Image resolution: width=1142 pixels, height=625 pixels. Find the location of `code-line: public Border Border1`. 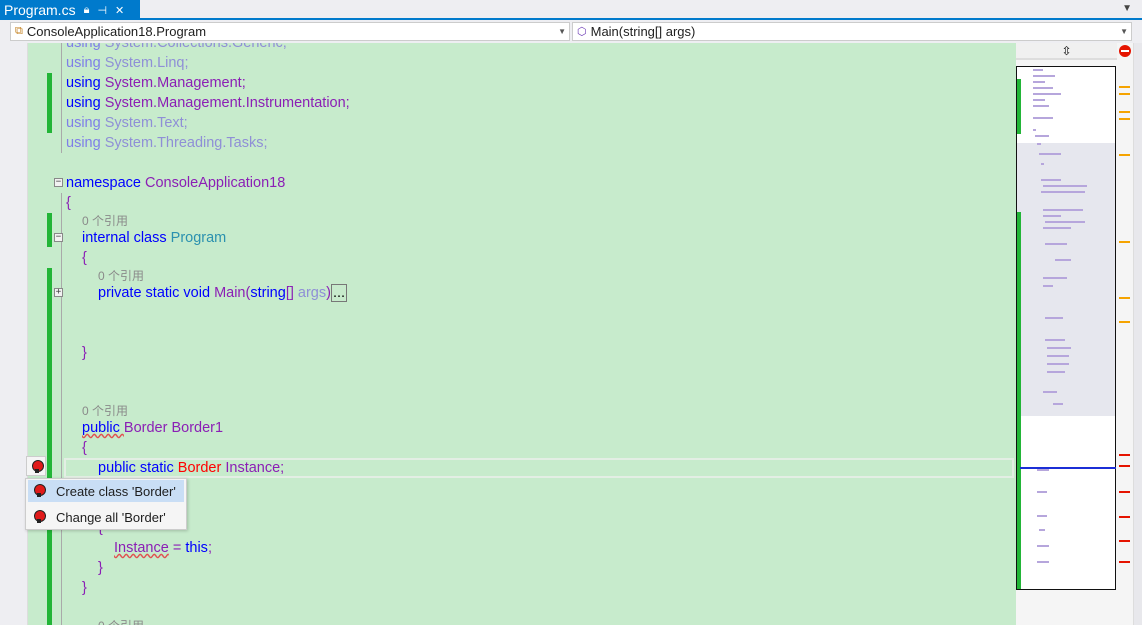

code-line: public Border Border1 is located at coordinates (152, 428).